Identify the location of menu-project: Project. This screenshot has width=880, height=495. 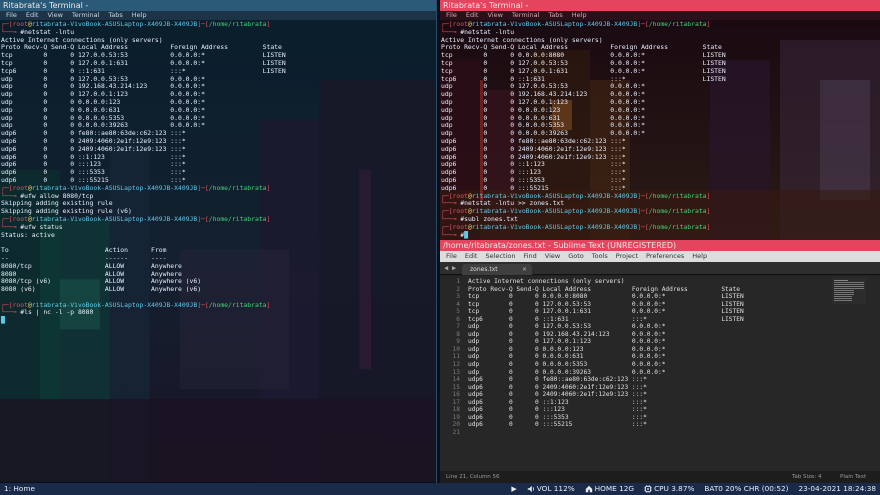
(627, 256).